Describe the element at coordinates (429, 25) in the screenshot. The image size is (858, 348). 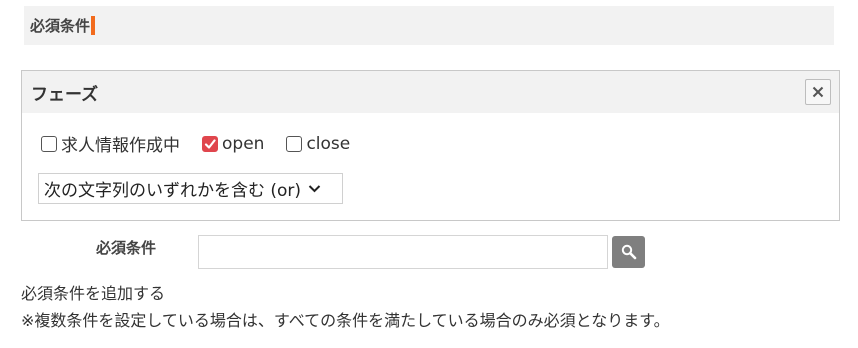
I see `section-header: 必須条件` at that location.